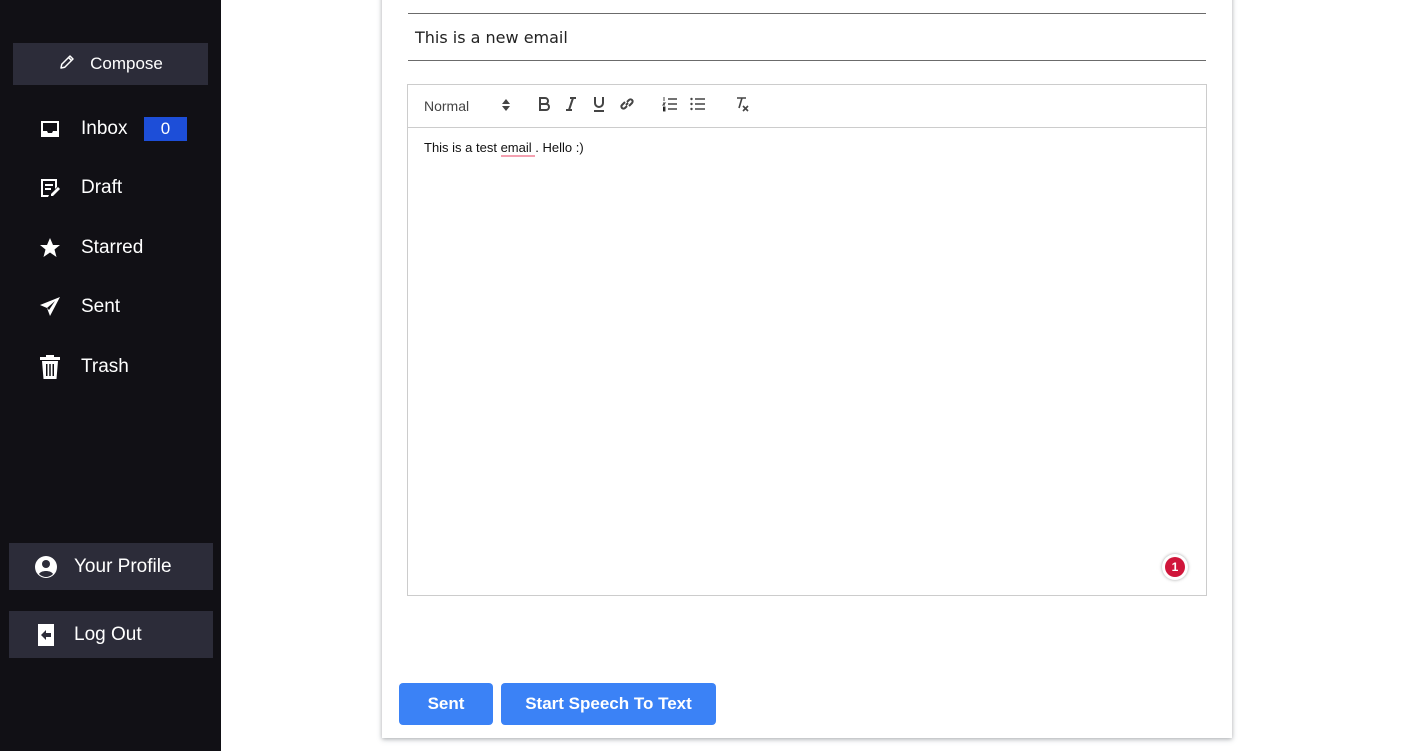 The image size is (1406, 751). Describe the element at coordinates (165, 129) in the screenshot. I see `inbox-count-badge: 0` at that location.